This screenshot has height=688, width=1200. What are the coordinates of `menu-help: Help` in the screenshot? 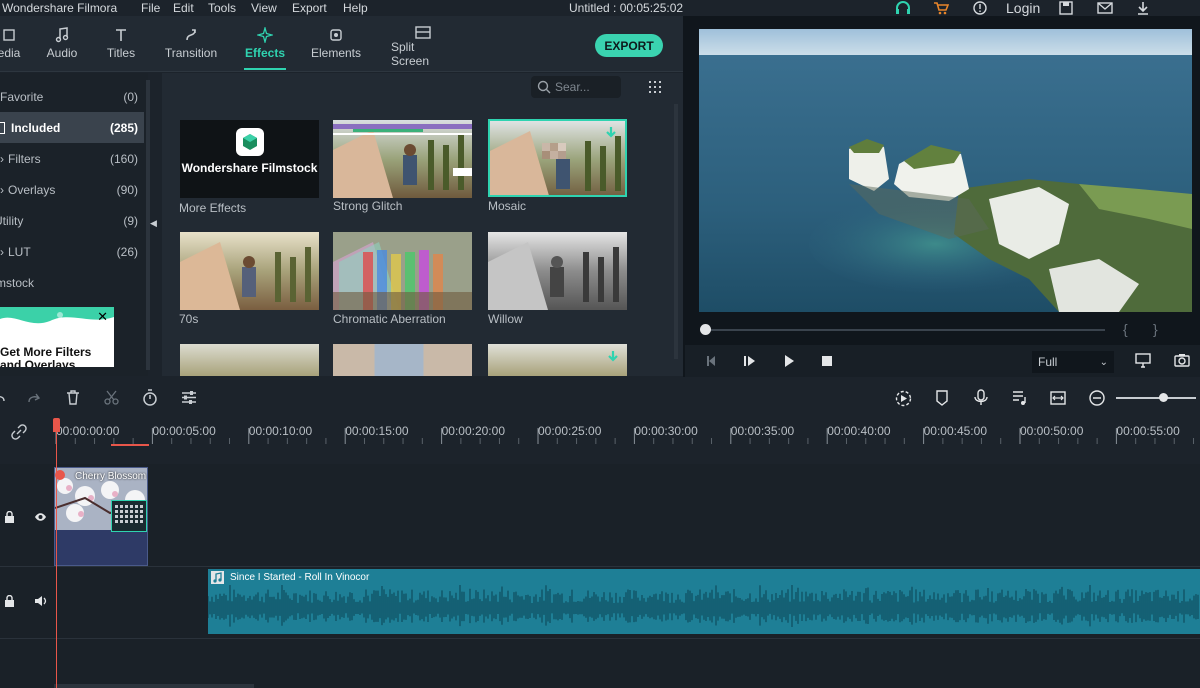 It's located at (355, 8).